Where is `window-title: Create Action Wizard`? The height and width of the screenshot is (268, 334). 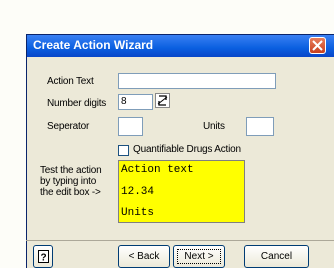 window-title: Create Action Wizard is located at coordinates (93, 45).